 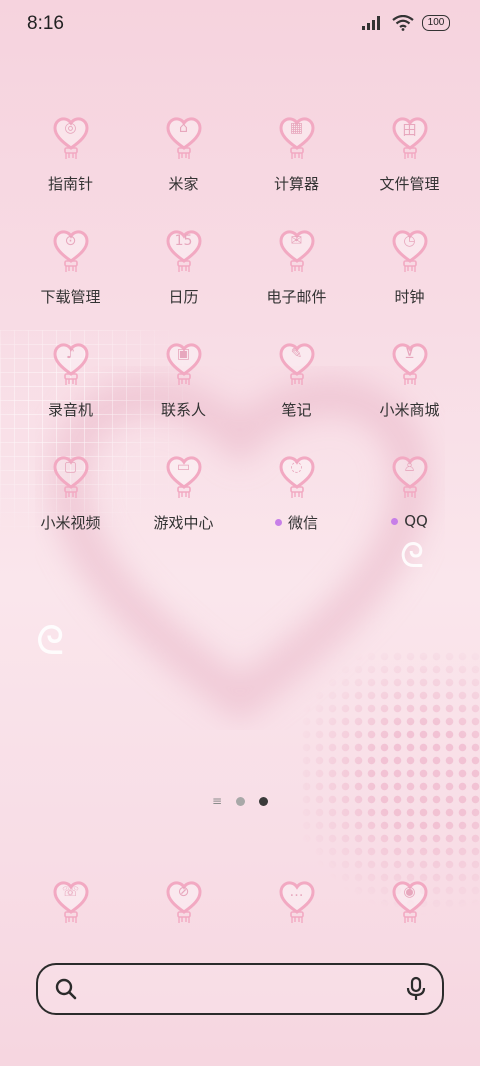 I want to click on page-indicator: ≡, so click(x=240, y=801).